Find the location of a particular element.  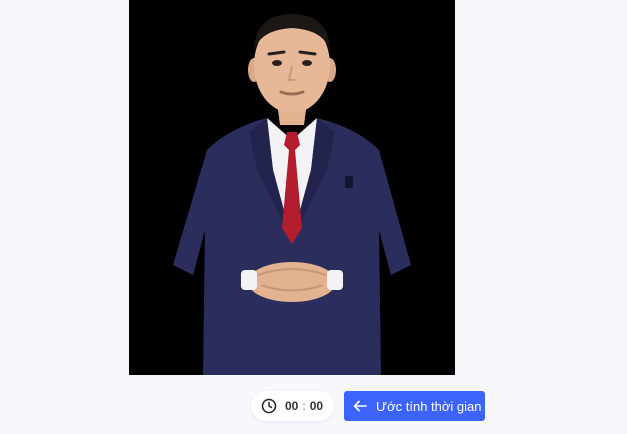

timer-minutes: 00 is located at coordinates (292, 406).